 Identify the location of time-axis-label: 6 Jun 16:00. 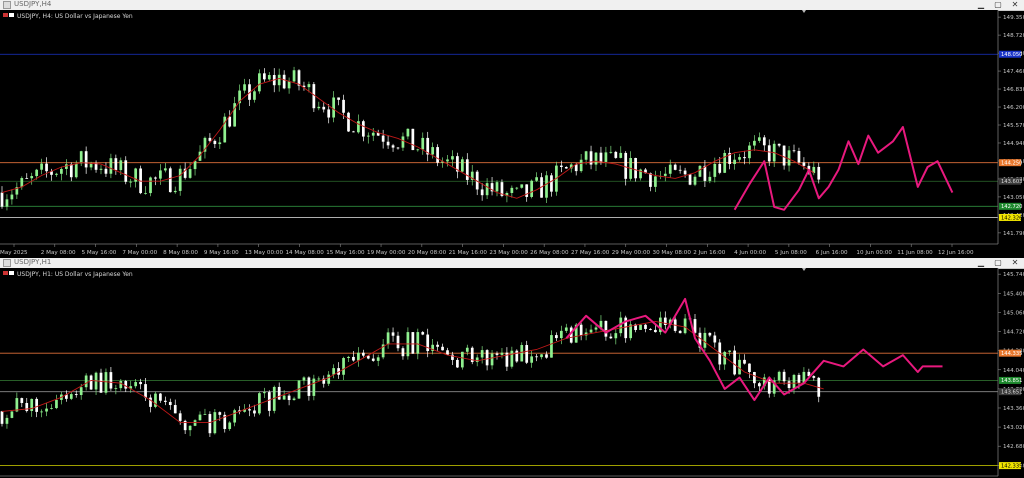
(832, 253).